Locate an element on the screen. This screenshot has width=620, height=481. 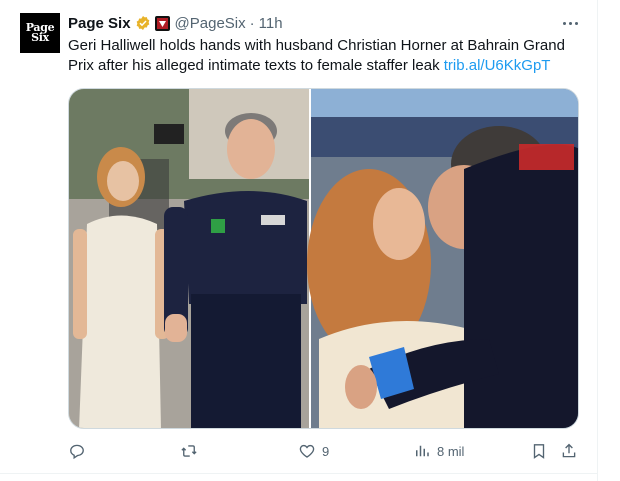
like-count: 9 is located at coordinates (326, 451).